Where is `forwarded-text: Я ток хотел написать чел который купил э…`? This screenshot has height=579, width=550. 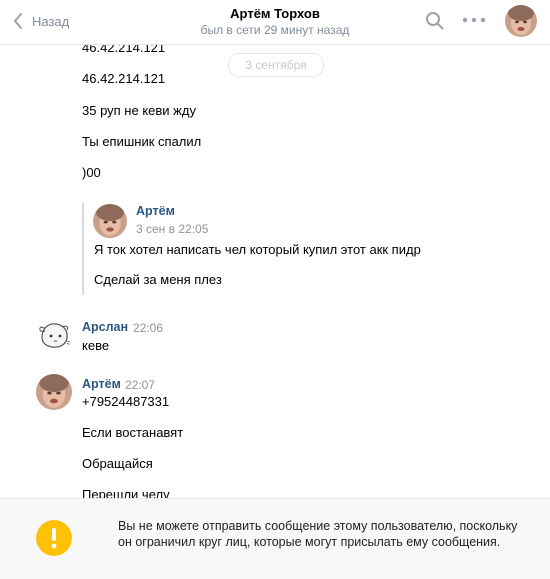
forwarded-text: Я ток хотел написать чел который купил э… is located at coordinates (257, 249).